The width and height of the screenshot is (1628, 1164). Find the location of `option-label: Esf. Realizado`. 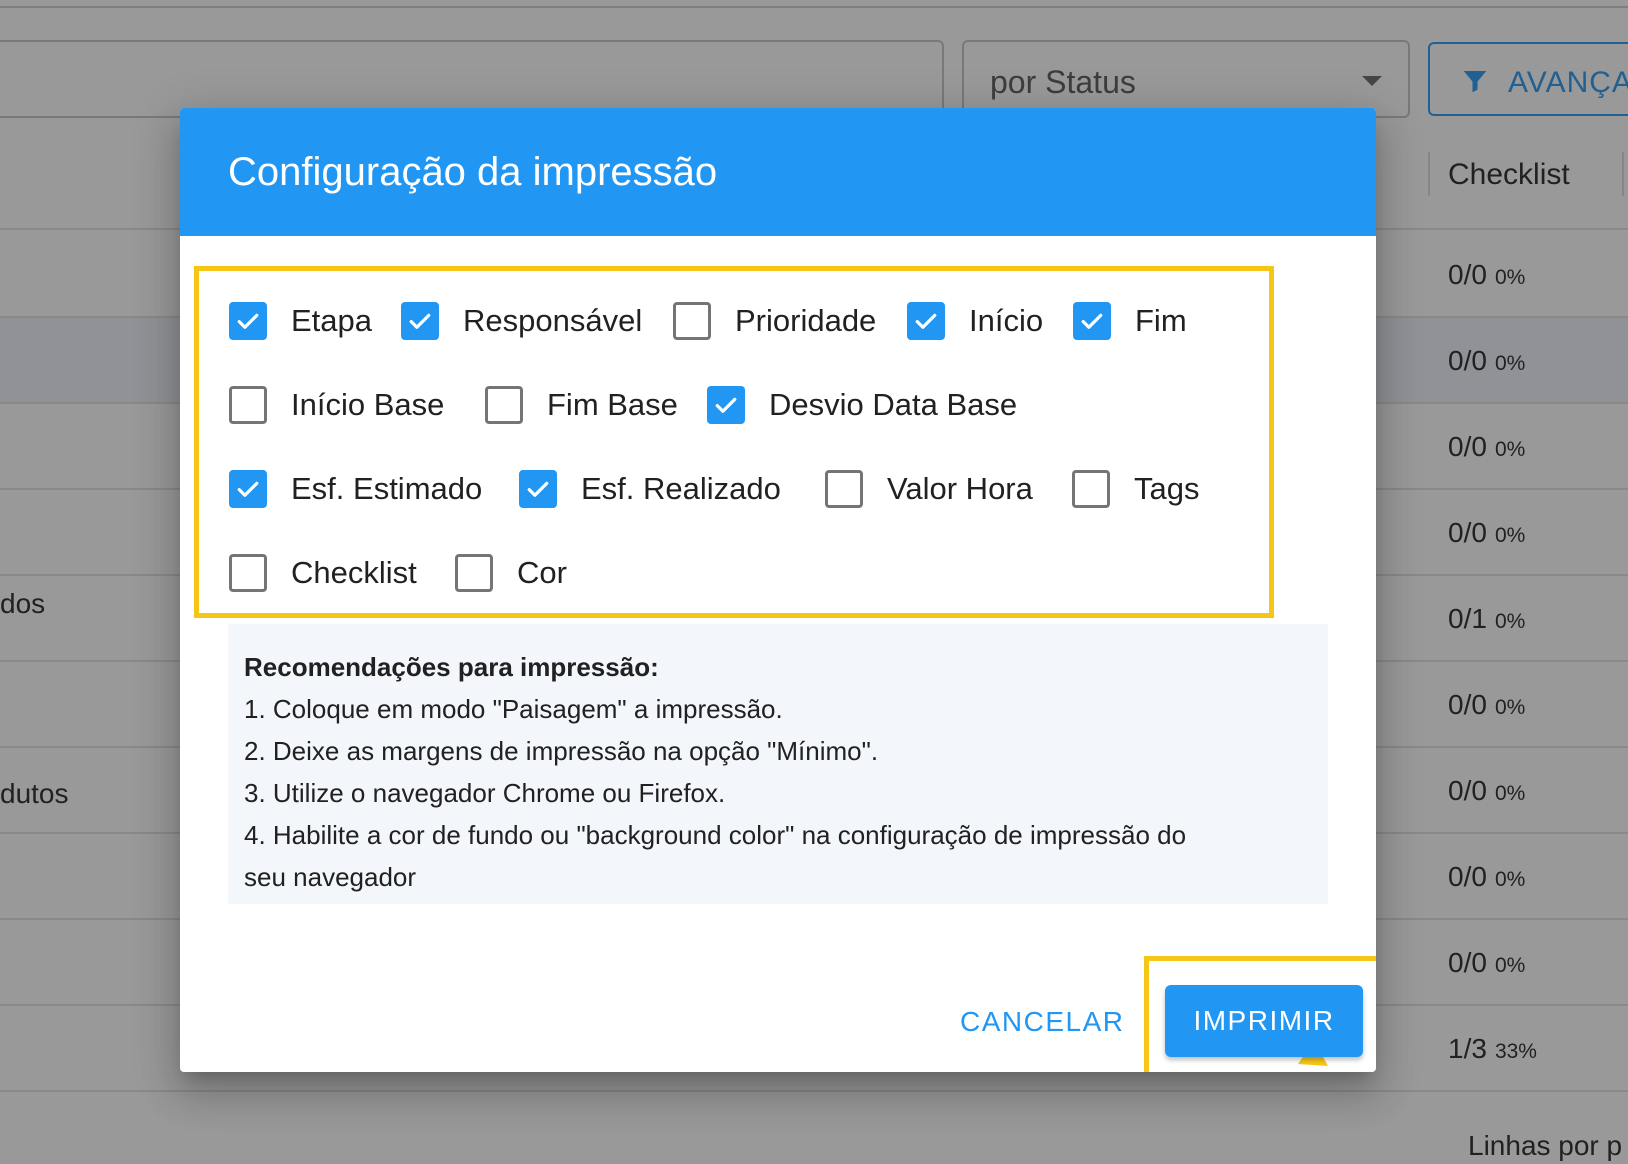

option-label: Esf. Realizado is located at coordinates (681, 488).